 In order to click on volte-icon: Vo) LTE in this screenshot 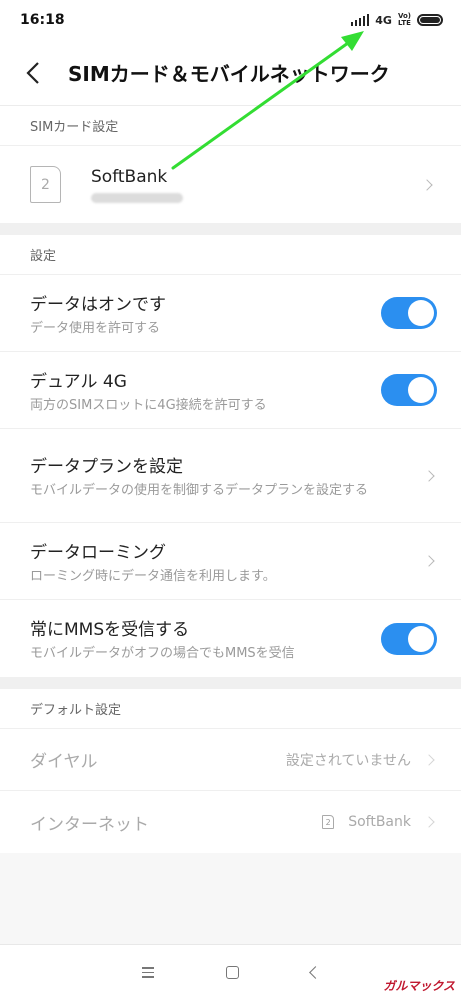, I will do `click(404, 19)`.